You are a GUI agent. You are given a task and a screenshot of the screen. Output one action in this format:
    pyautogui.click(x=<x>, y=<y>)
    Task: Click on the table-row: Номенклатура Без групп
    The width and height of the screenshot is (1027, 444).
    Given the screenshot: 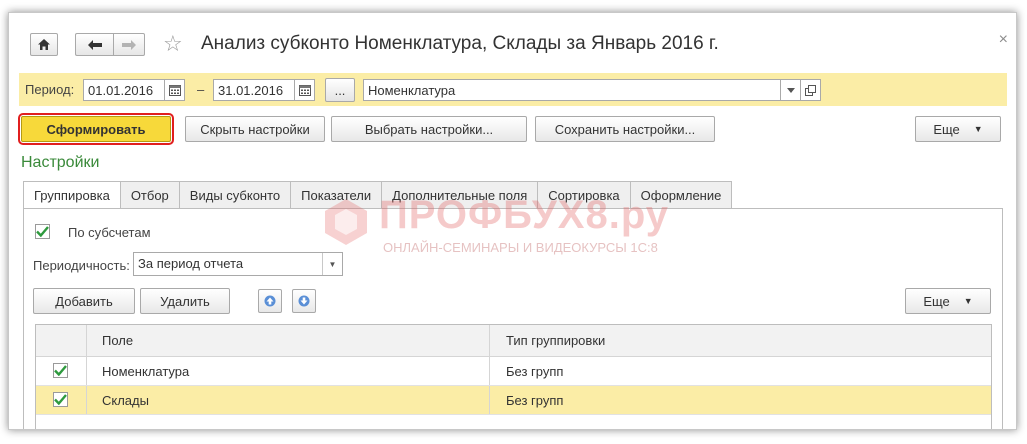 What is the action you would take?
    pyautogui.click(x=513, y=371)
    